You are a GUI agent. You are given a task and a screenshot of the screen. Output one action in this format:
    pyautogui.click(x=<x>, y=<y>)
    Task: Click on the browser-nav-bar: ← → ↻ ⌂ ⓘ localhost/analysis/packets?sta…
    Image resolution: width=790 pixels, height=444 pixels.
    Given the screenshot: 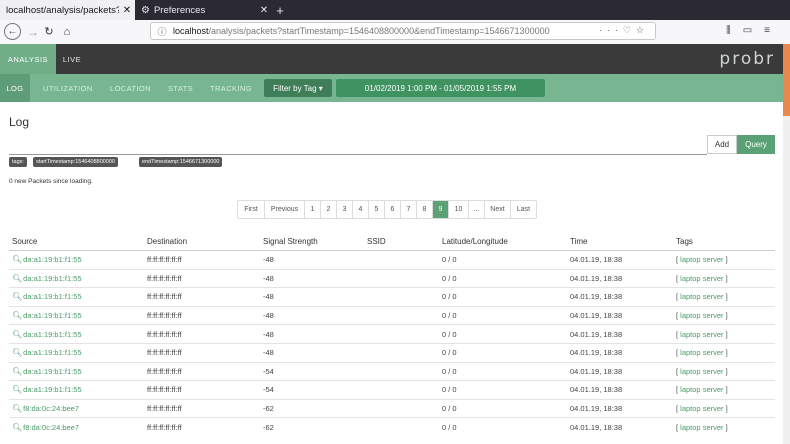 What is the action you would take?
    pyautogui.click(x=395, y=32)
    